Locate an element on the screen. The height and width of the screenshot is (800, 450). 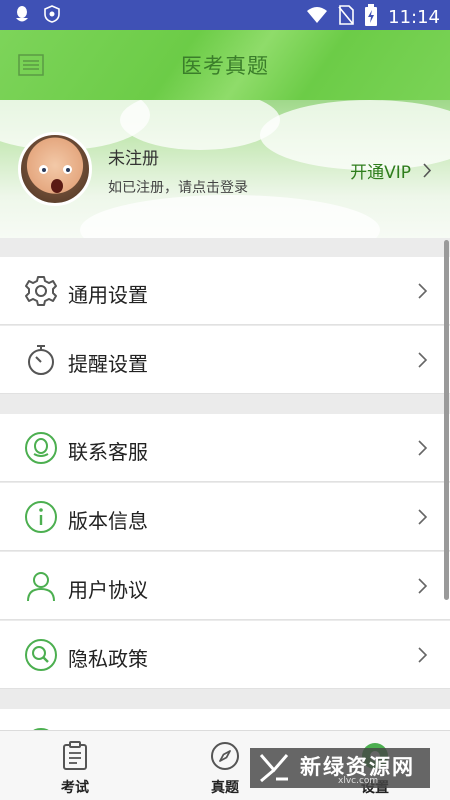
settings-item-customer-service: 联系客服 is located at coordinates (225, 448).